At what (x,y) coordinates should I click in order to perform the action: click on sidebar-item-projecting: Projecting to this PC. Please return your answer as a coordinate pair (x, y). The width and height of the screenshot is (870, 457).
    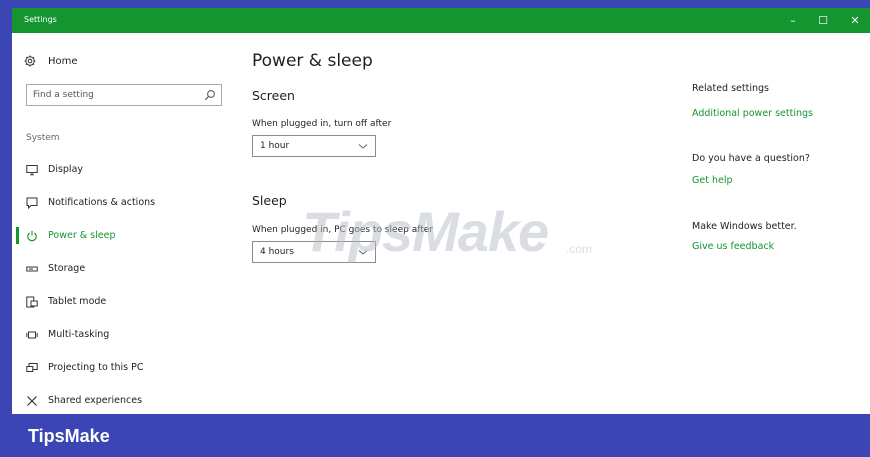
    Looking at the image, I should click on (127, 367).